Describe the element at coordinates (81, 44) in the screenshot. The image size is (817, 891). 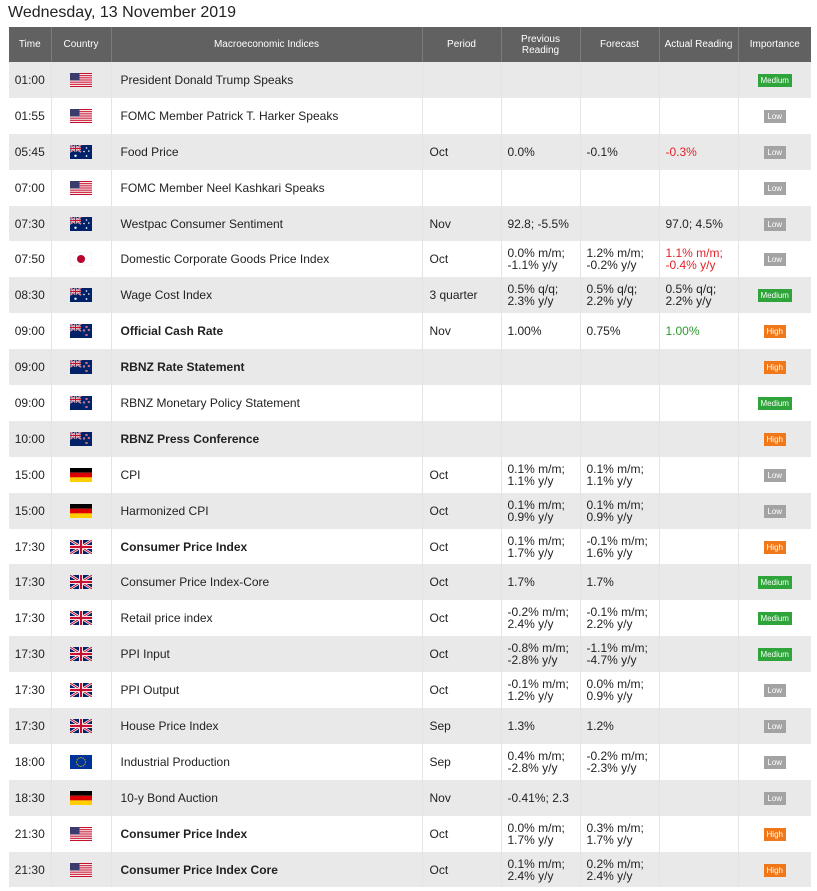
I see `column-header-country: Country` at that location.